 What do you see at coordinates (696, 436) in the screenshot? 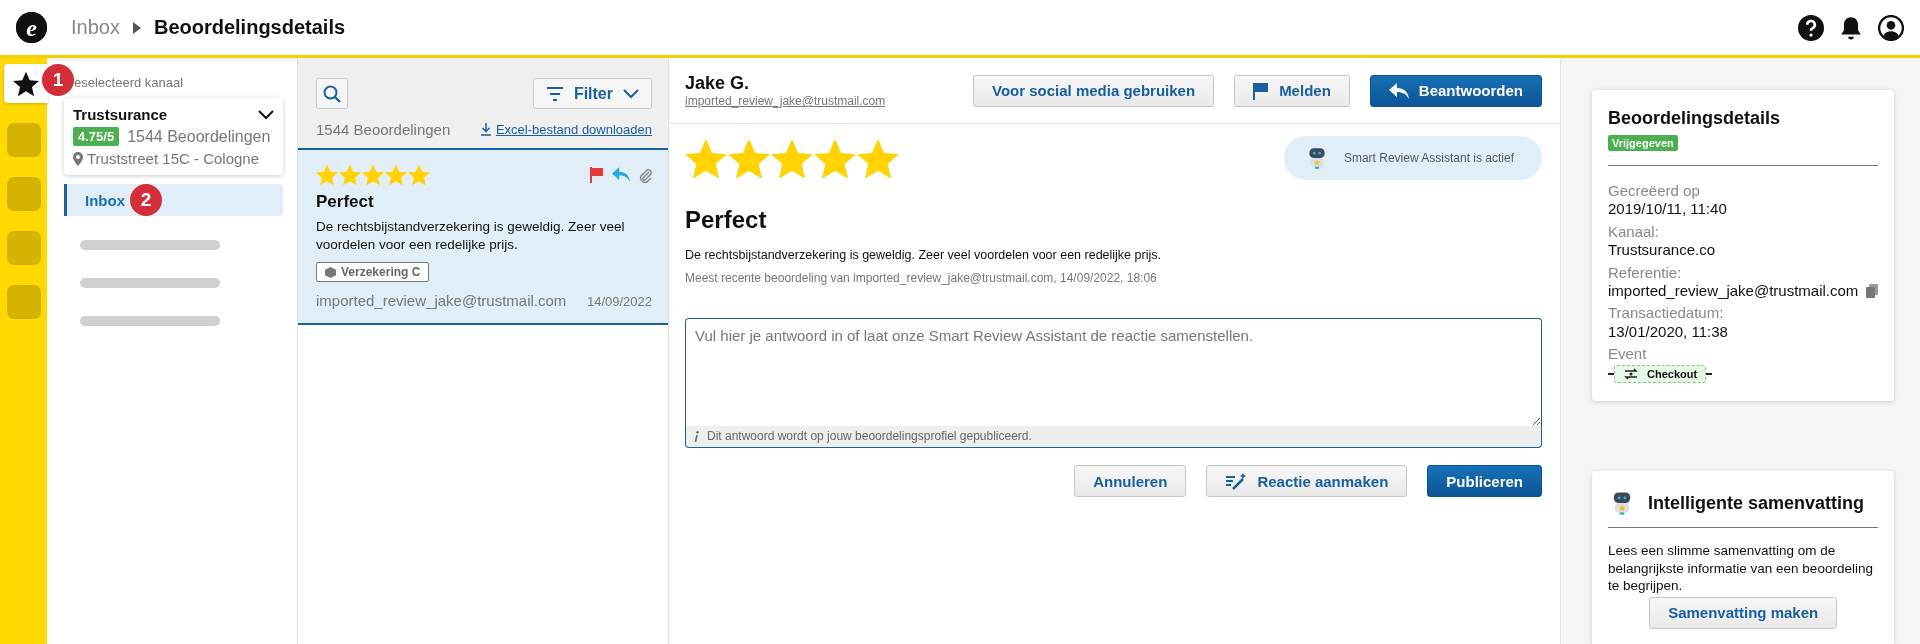
I see `info-icon` at bounding box center [696, 436].